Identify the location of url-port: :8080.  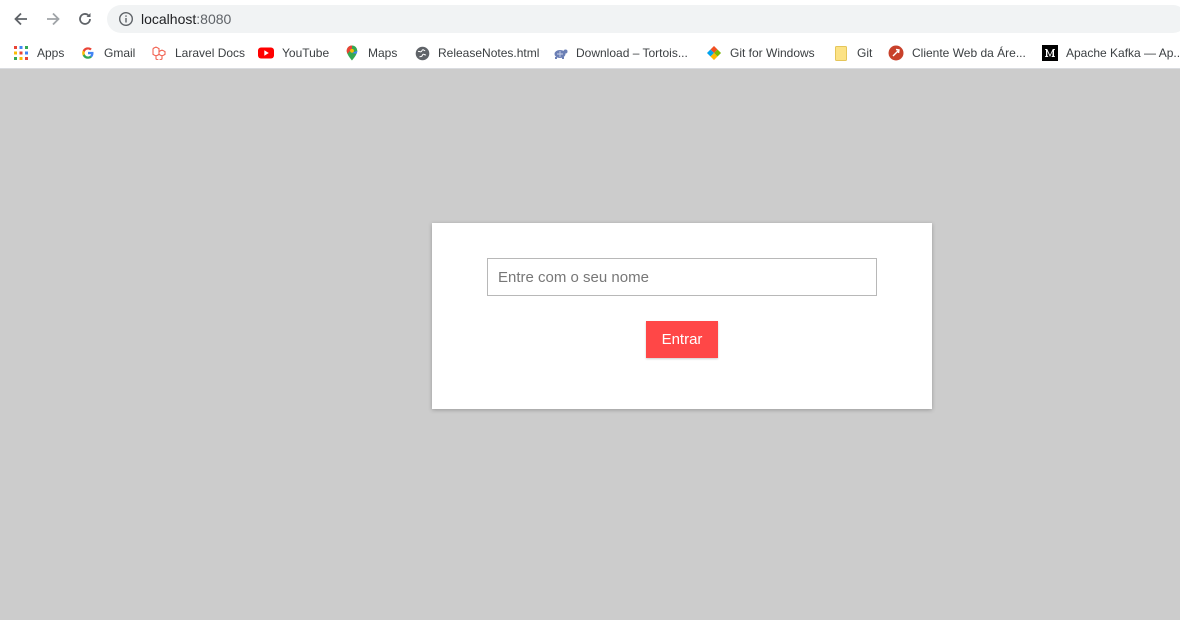
(214, 19).